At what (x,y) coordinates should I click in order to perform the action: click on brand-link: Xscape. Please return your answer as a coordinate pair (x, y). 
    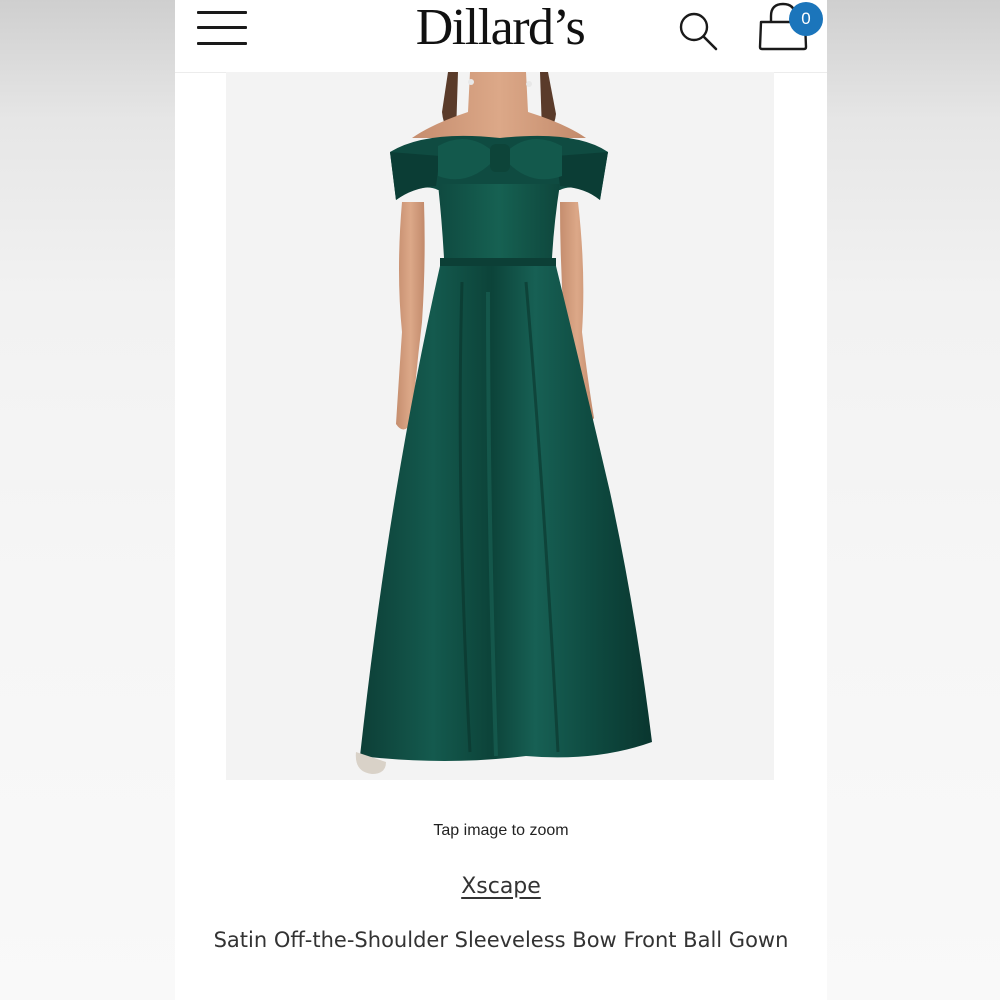
    Looking at the image, I should click on (501, 886).